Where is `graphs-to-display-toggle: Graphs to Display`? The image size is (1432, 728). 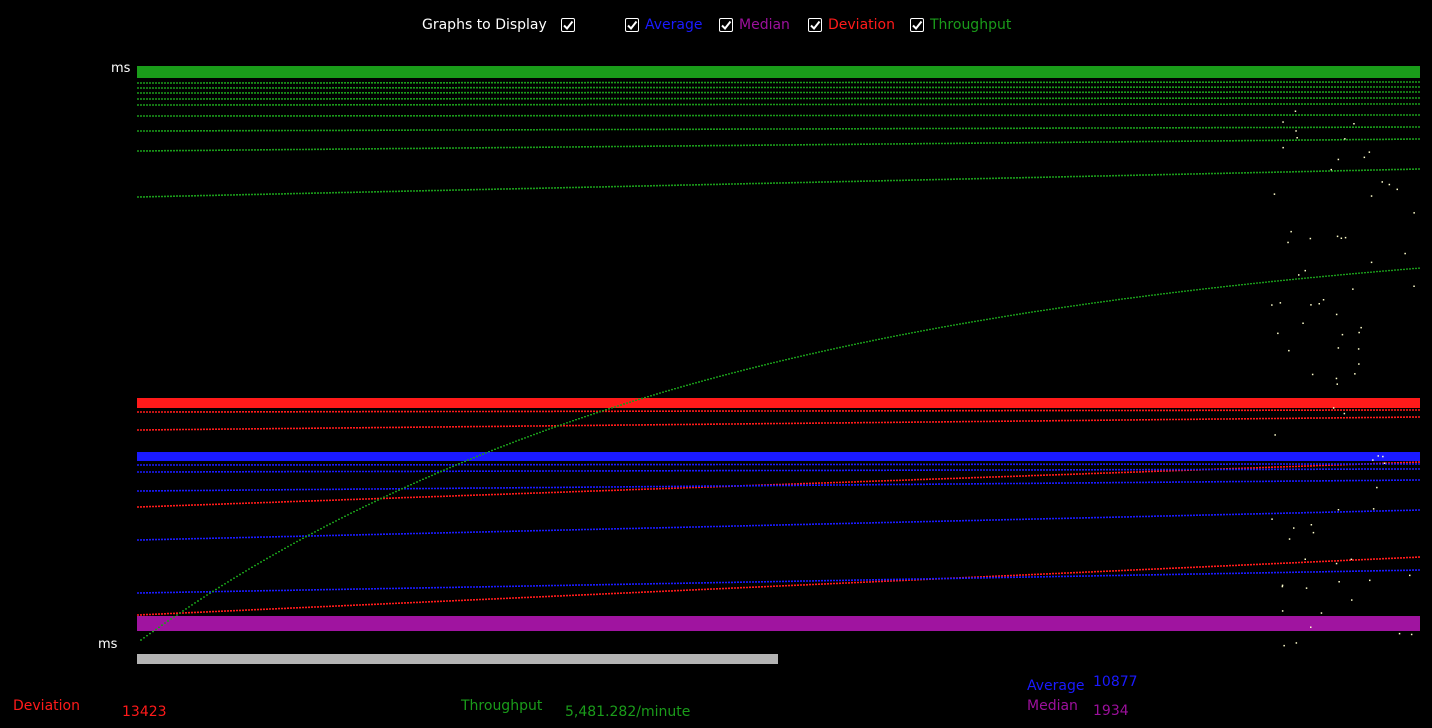
graphs-to-display-toggle: Graphs to Display is located at coordinates (498, 25).